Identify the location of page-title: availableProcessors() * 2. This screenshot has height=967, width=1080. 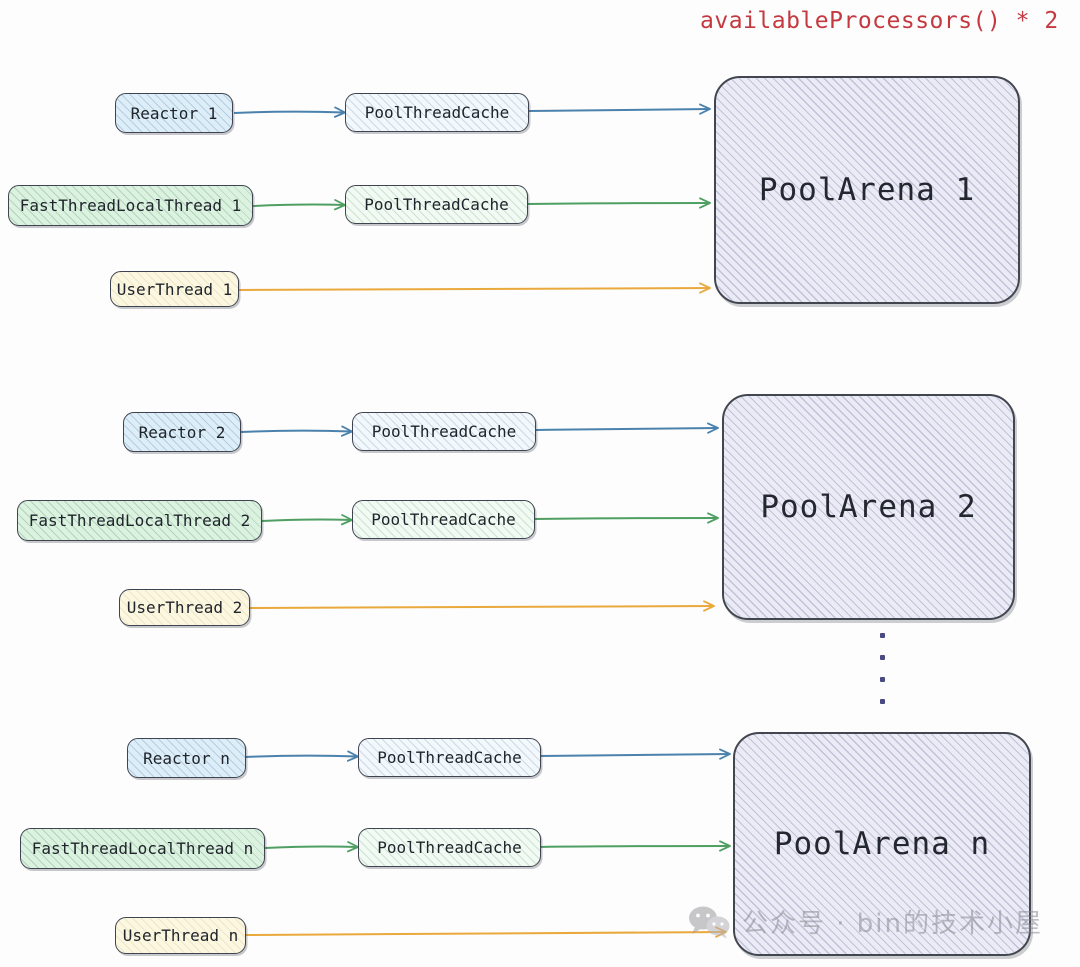
(879, 21).